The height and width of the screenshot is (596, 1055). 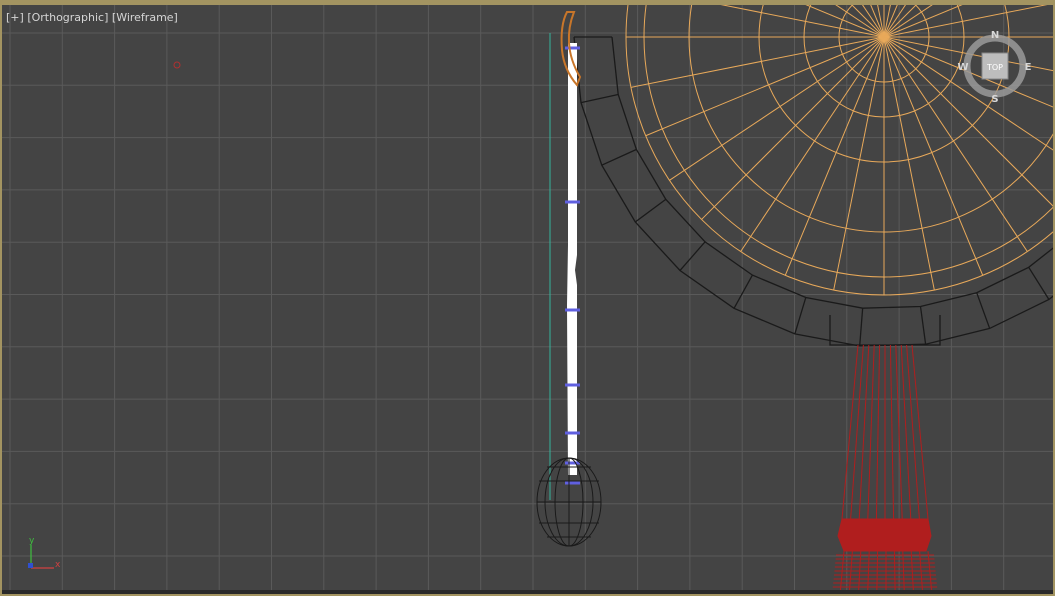 I want to click on axis-gizmo: y x, so click(x=44, y=553).